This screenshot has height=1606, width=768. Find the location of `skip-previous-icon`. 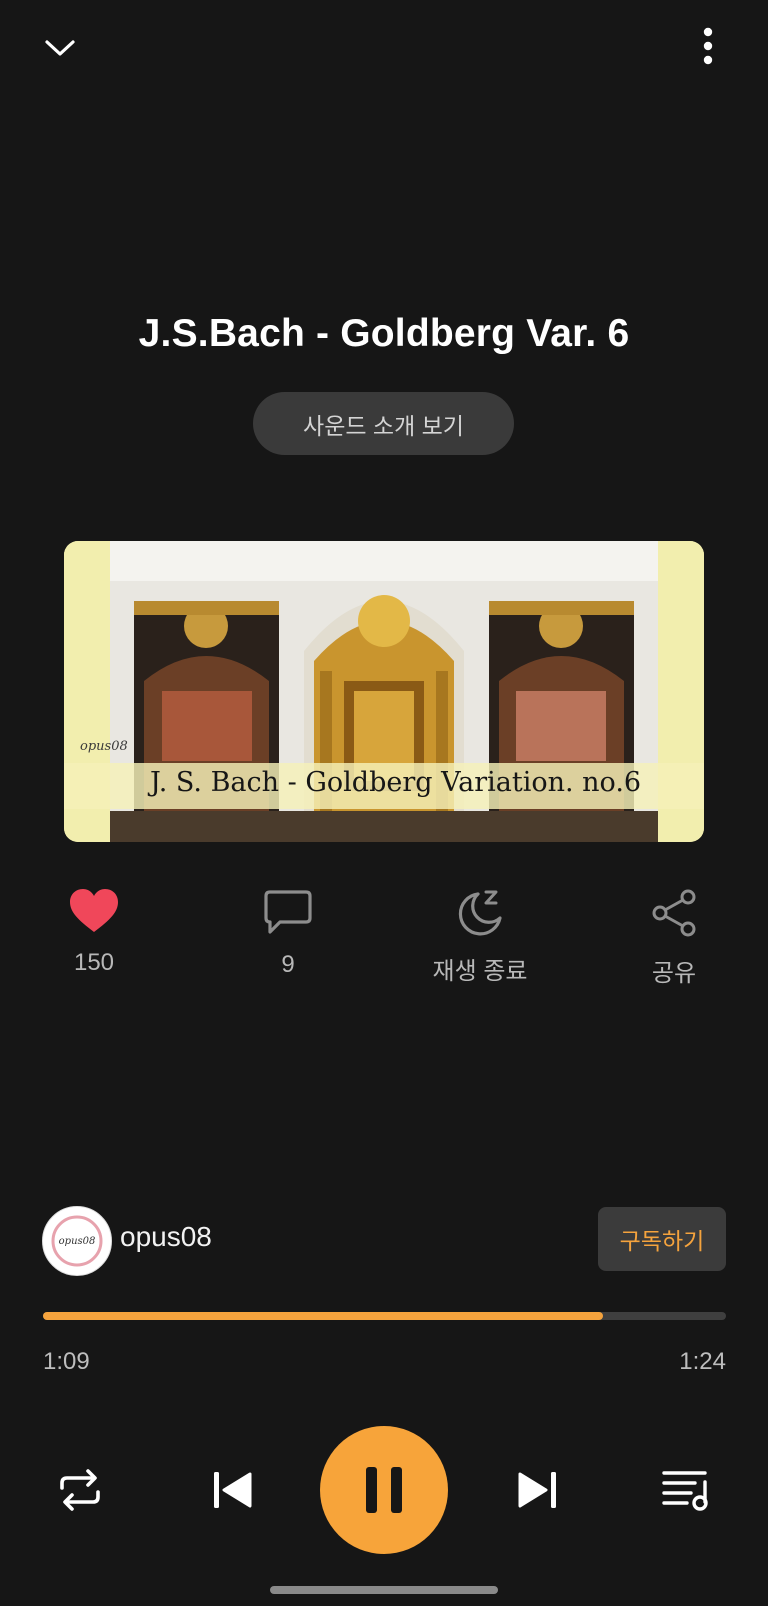

skip-previous-icon is located at coordinates (233, 1490).